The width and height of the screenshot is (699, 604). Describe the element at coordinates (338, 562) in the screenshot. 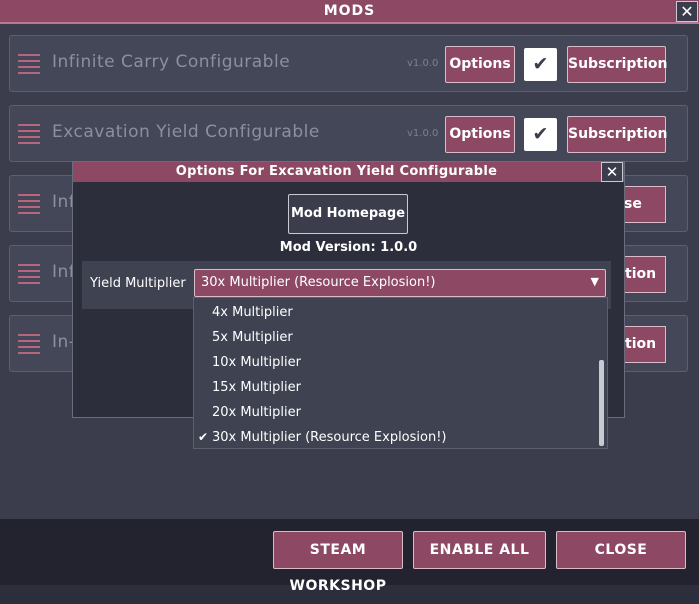

I see `steam-workshop-button: STEAM WORKSHOP` at that location.